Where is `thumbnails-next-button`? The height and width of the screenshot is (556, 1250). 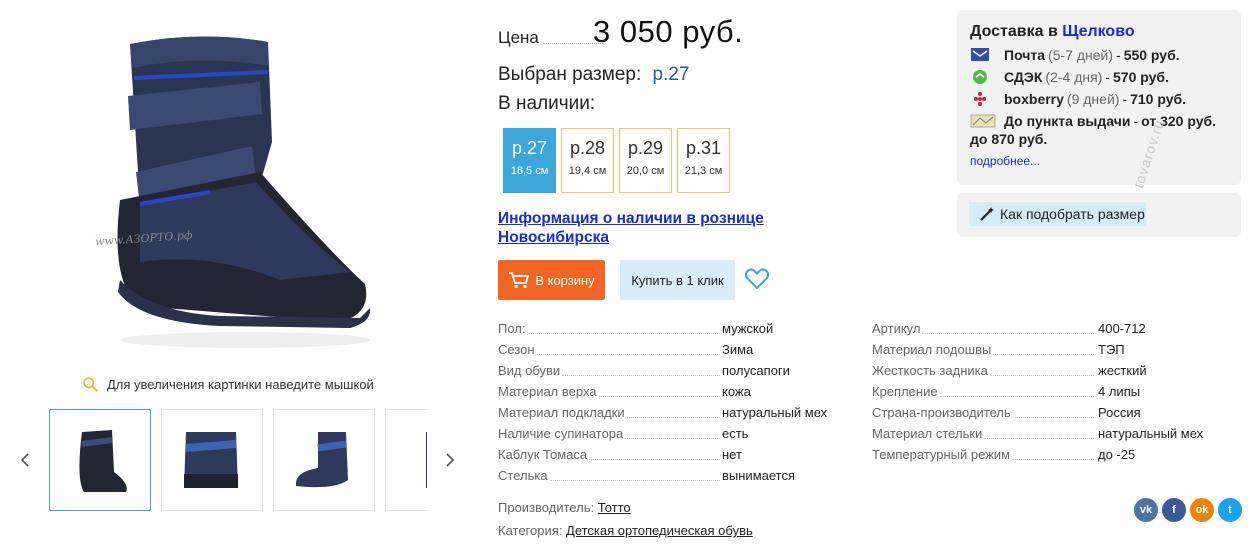 thumbnails-next-button is located at coordinates (450, 460).